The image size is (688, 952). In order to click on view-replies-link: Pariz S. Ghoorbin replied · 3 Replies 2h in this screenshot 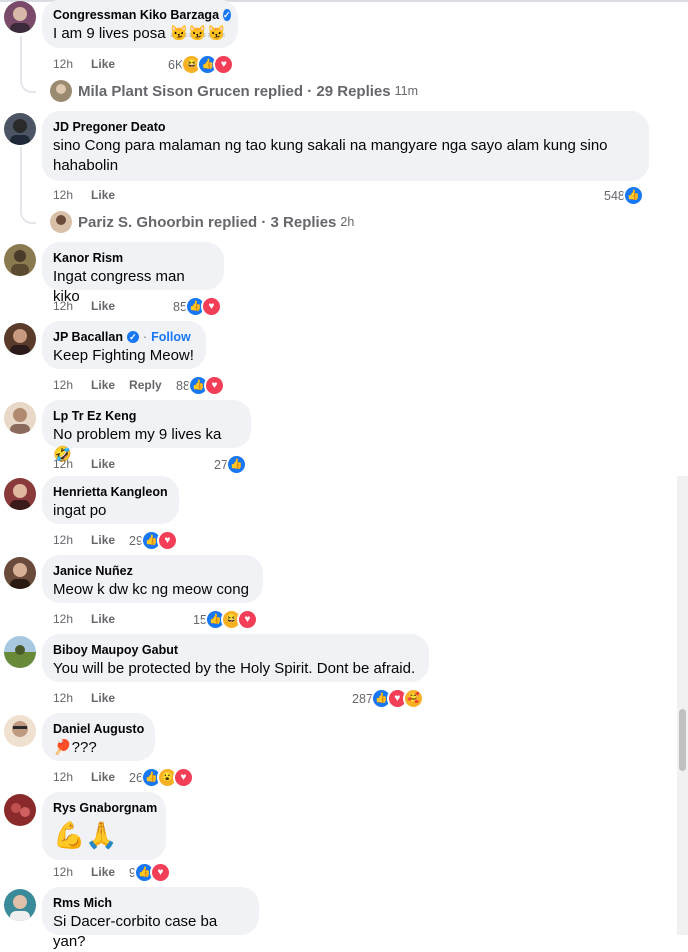, I will do `click(202, 222)`.